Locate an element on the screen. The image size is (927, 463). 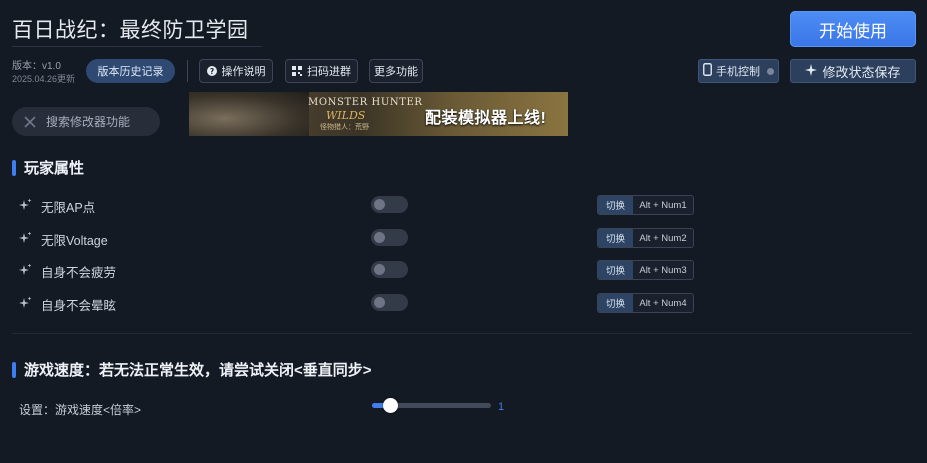
toolbar-divider is located at coordinates (187, 71).